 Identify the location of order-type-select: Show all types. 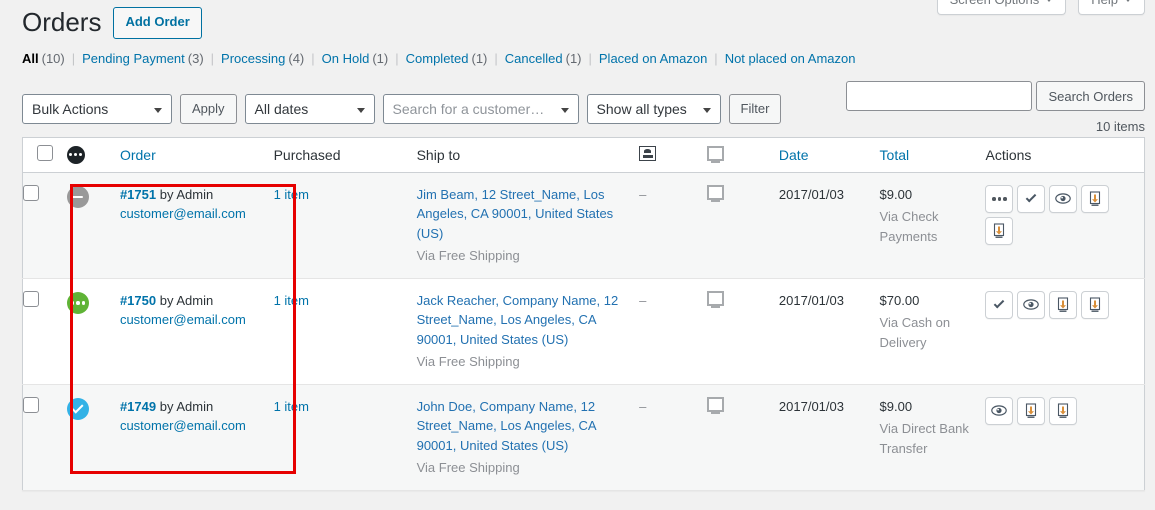
(653, 108).